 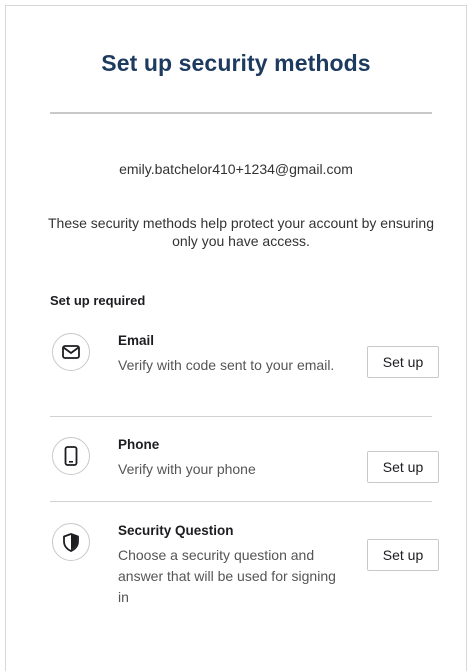 What do you see at coordinates (236, 169) in the screenshot?
I see `user-identifier: emily.batchelor410+1234@gmail.com` at bounding box center [236, 169].